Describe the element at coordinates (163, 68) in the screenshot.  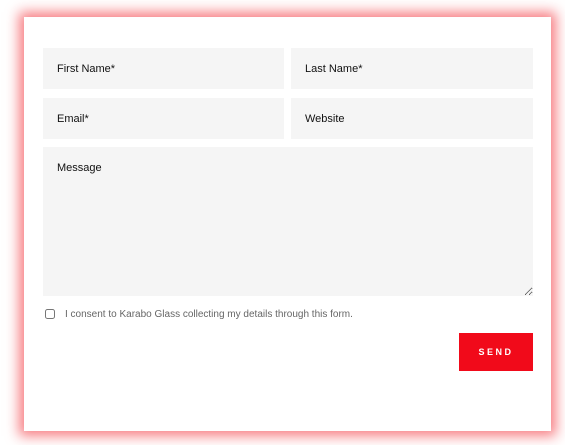
I see `first-name-input` at that location.